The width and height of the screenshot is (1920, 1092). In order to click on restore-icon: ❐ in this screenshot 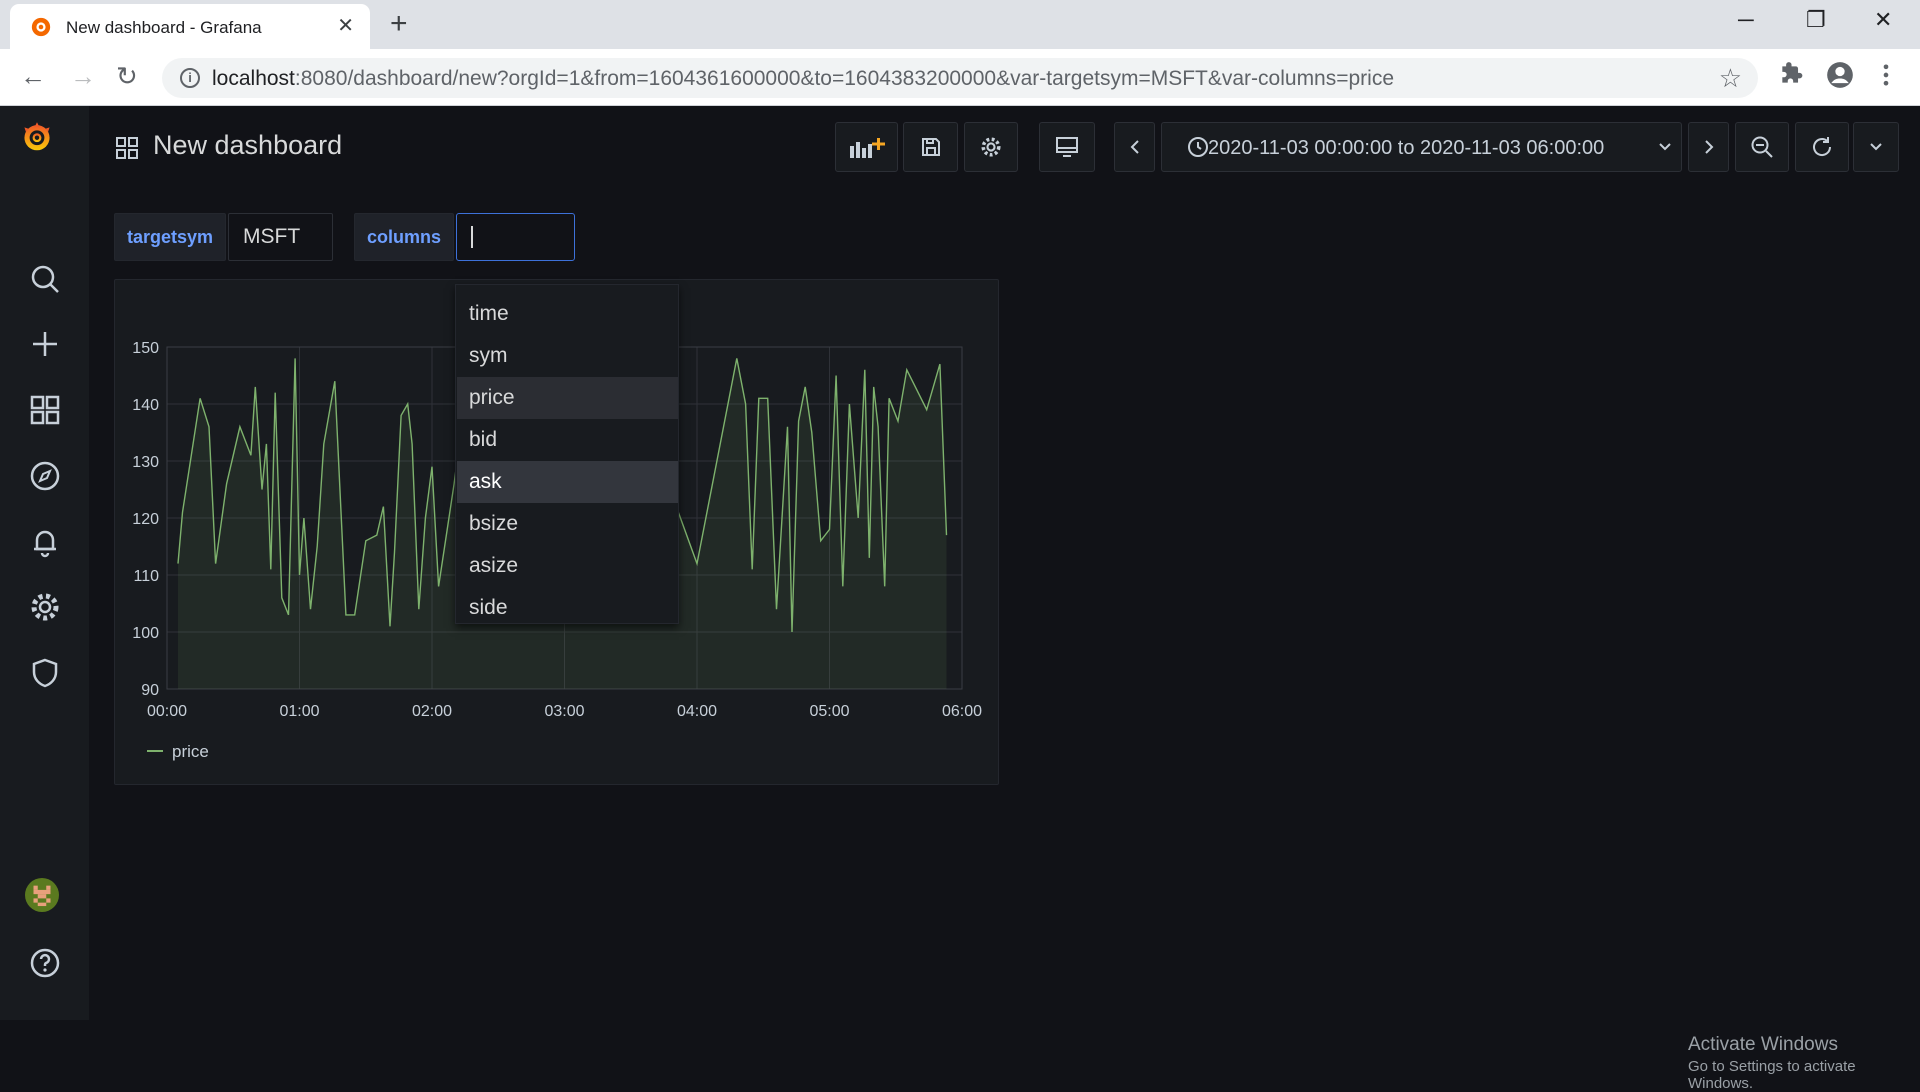, I will do `click(1816, 20)`.